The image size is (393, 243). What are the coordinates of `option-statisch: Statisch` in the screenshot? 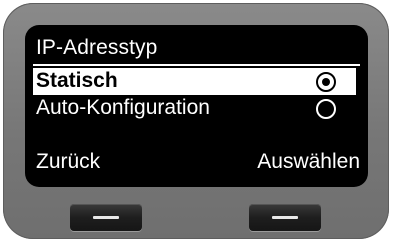 It's located at (194, 81).